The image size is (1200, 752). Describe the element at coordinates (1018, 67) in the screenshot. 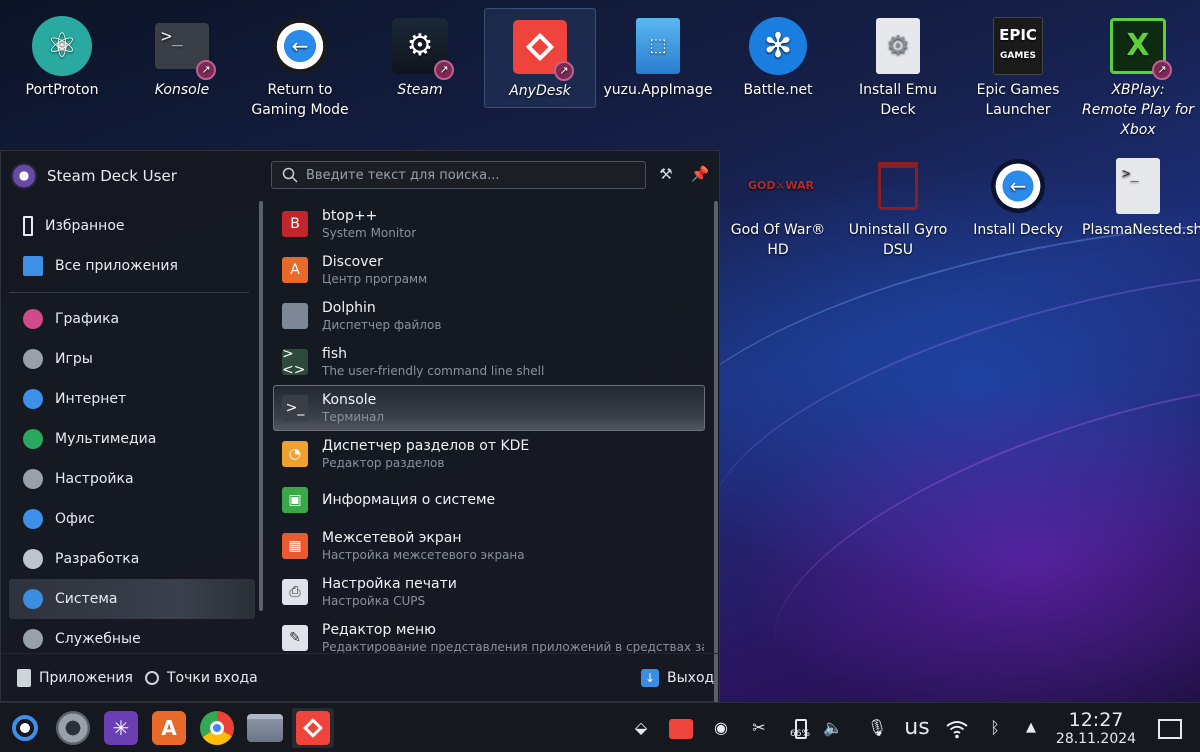

I see `desktop-icon-epic-games: EPIC GAMES Epic Games Launcher` at that location.